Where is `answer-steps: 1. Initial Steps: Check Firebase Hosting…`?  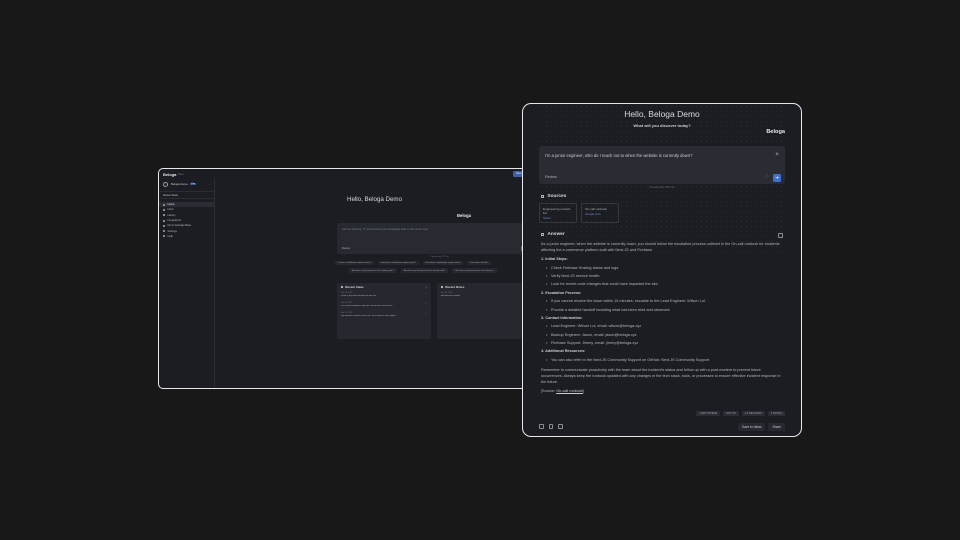 answer-steps: 1. Initial Steps: Check Firebase Hosting… is located at coordinates (662, 310).